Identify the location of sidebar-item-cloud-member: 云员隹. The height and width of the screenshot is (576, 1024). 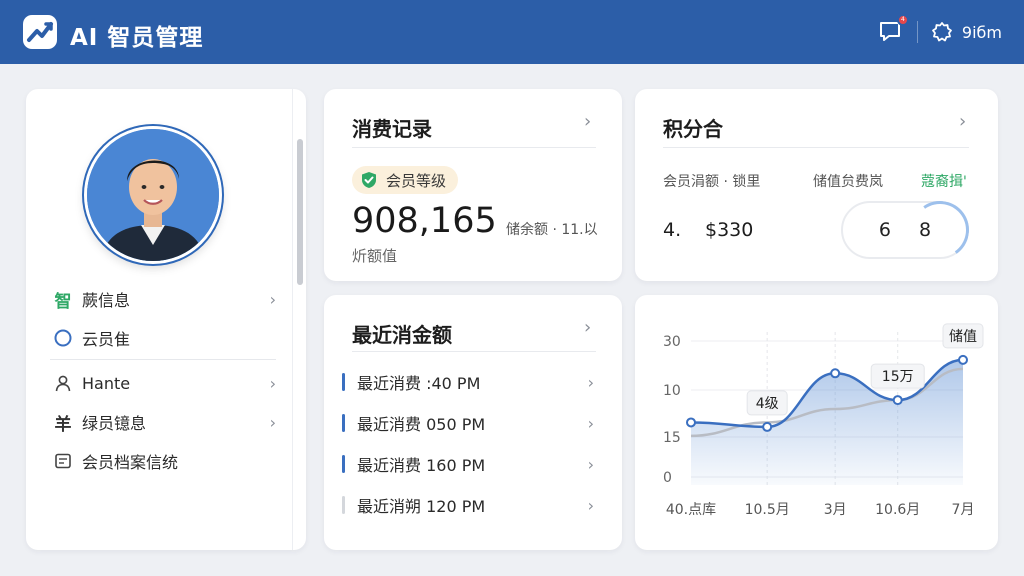
(164, 338).